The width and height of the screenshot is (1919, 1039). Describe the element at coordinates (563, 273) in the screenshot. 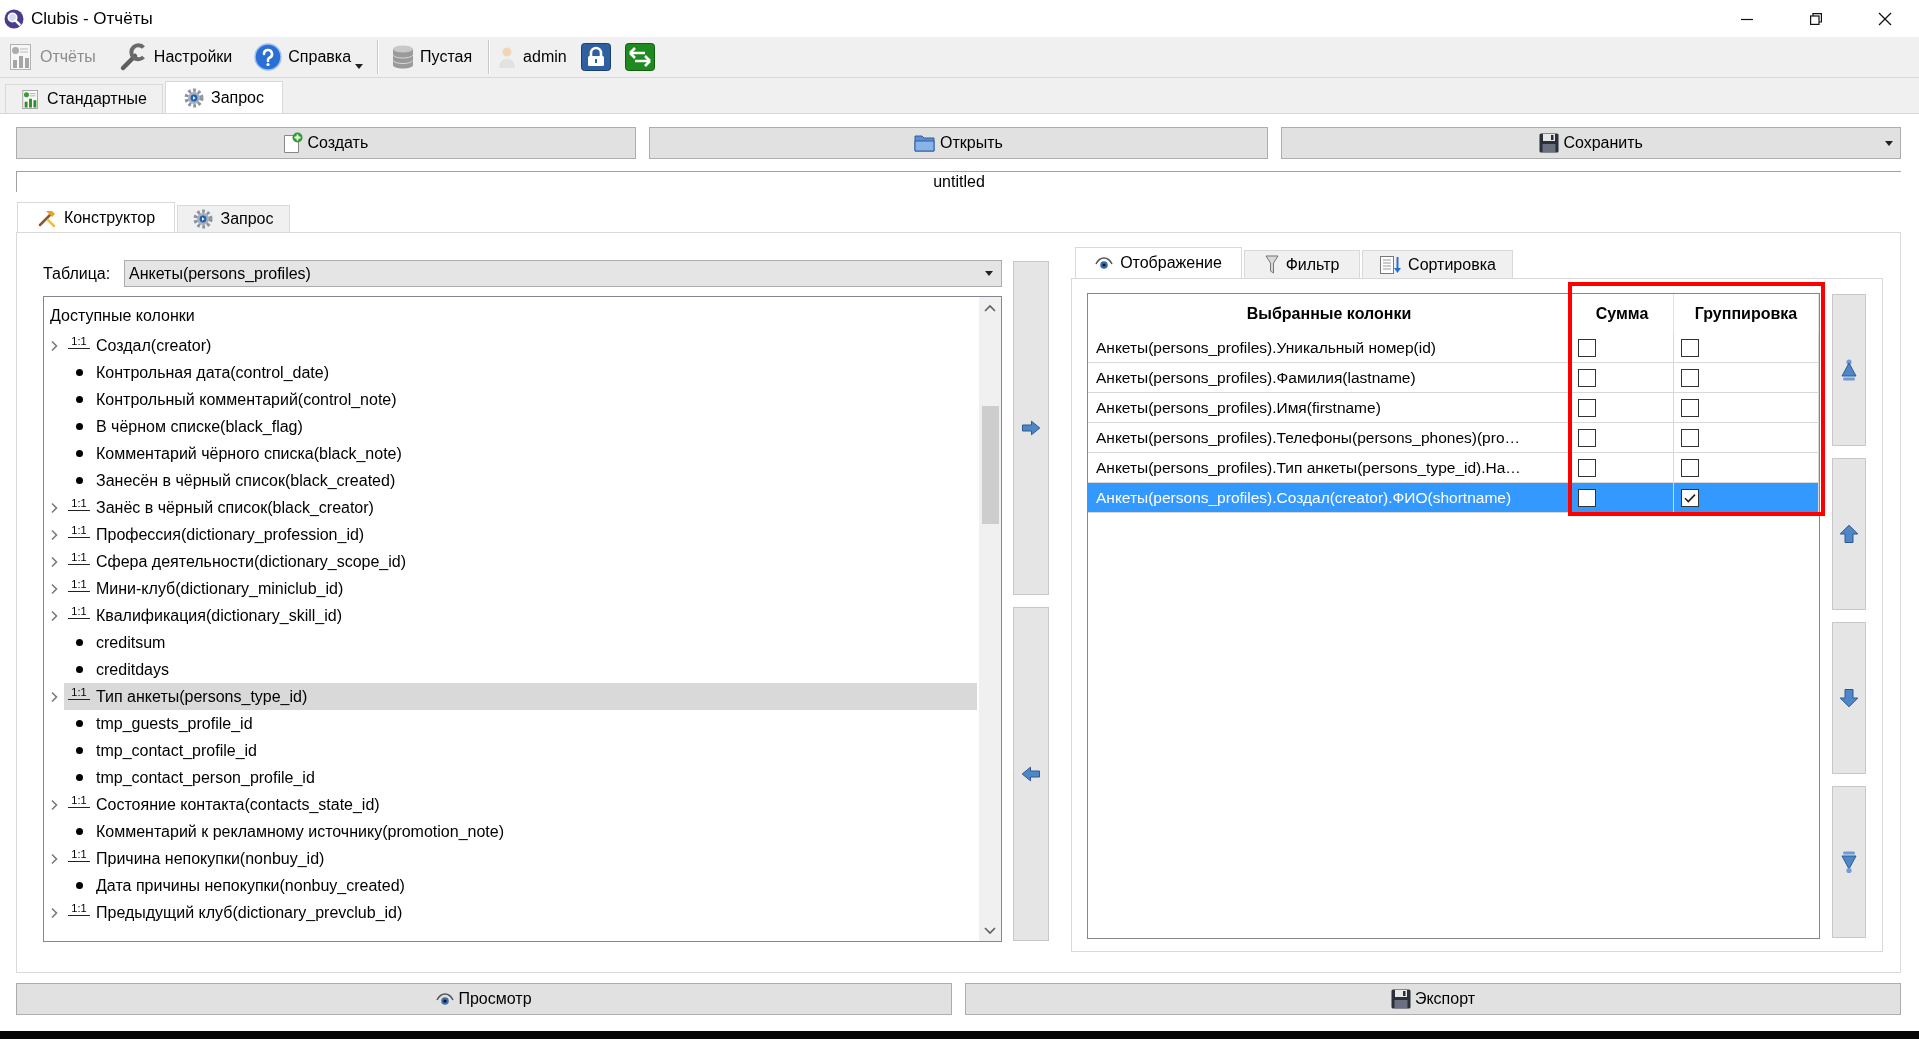

I see `table-select: Анкеты(persons_profiles)` at that location.